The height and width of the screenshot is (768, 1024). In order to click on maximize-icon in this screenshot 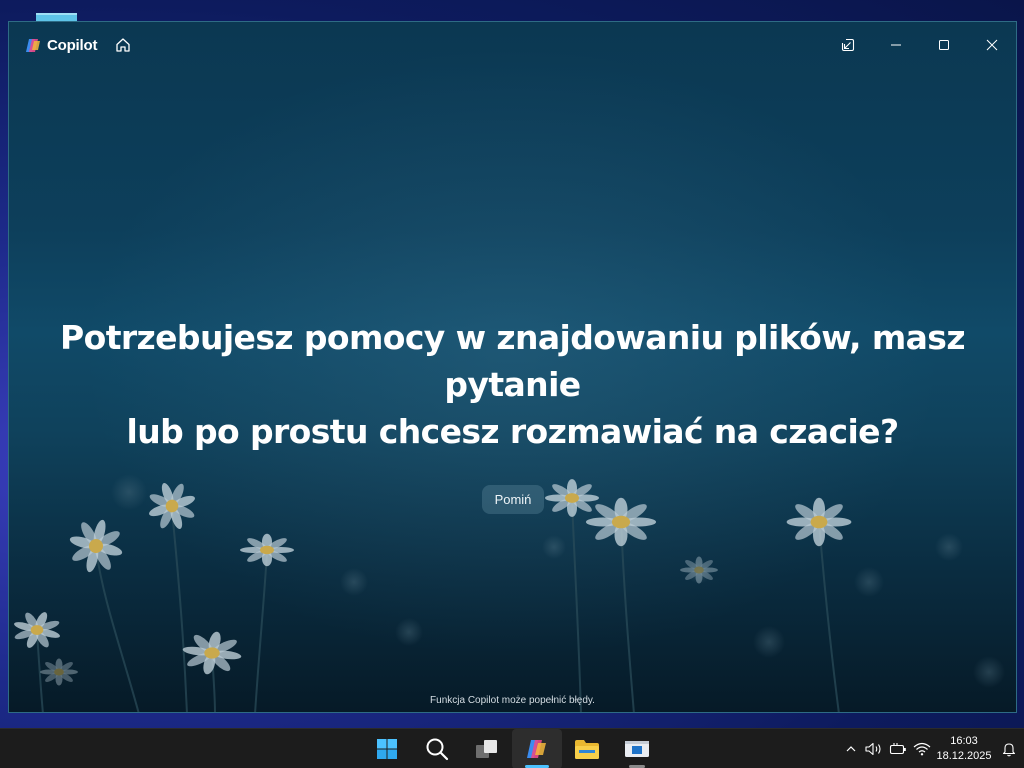, I will do `click(944, 45)`.